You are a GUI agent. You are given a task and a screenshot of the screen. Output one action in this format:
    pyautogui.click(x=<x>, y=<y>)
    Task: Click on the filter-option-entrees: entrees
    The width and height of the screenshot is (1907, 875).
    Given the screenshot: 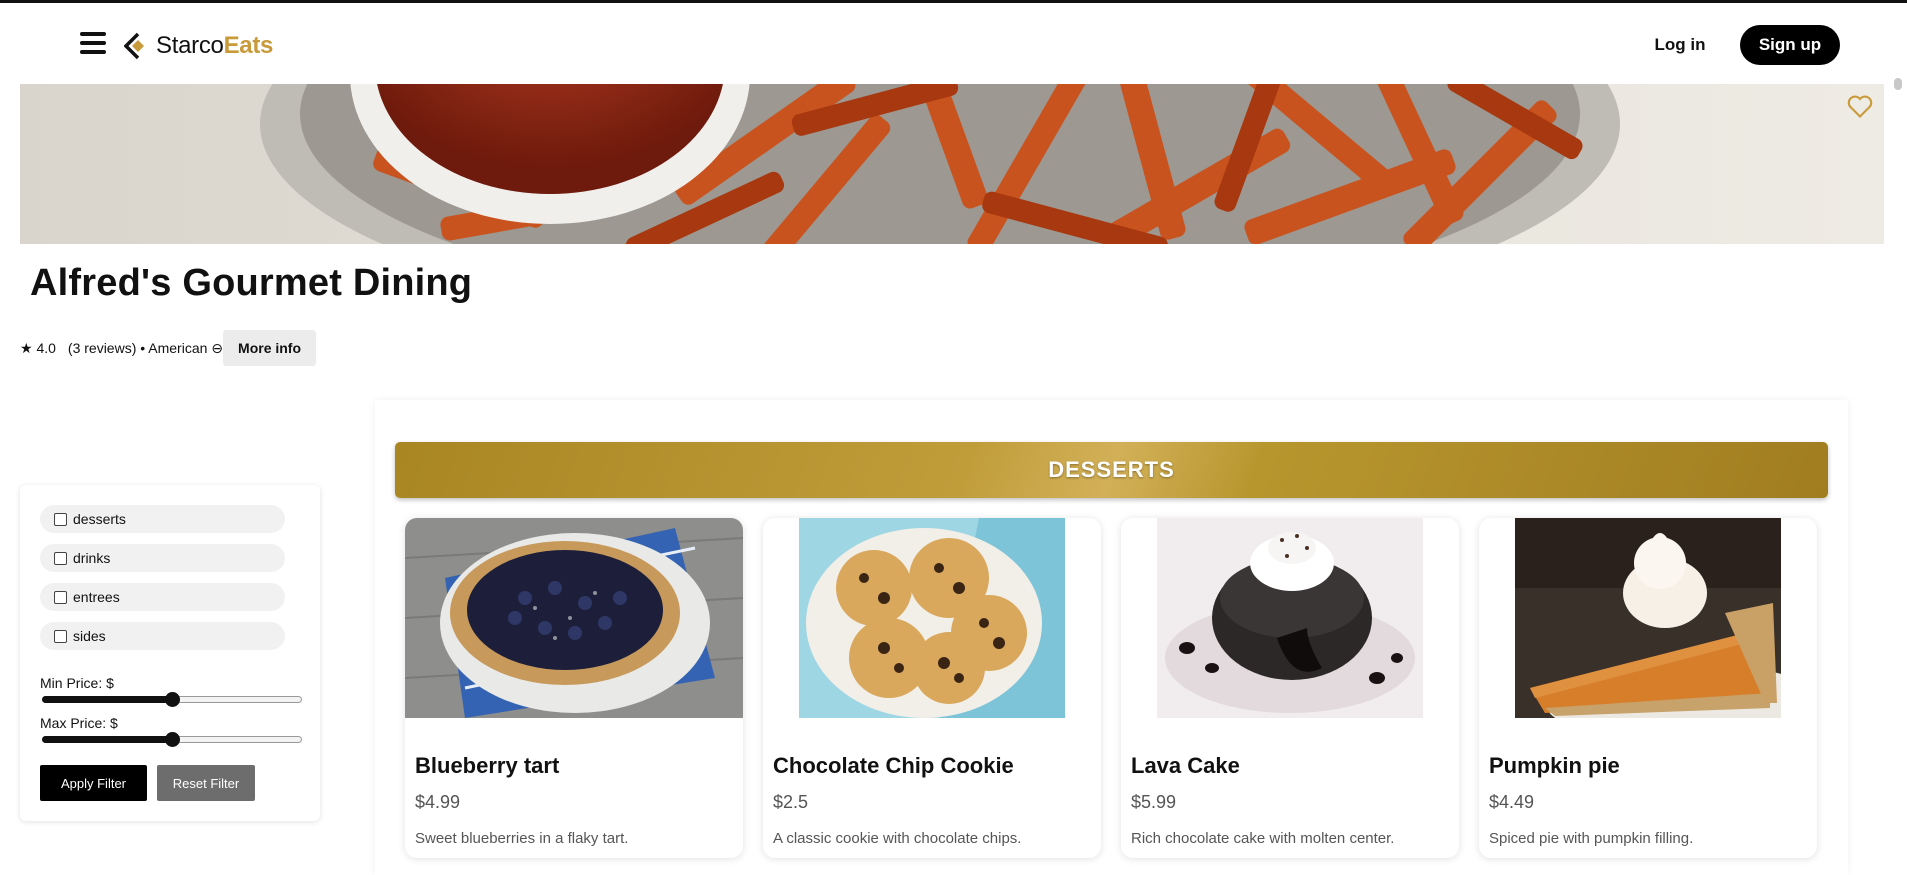 What is the action you would take?
    pyautogui.click(x=162, y=597)
    